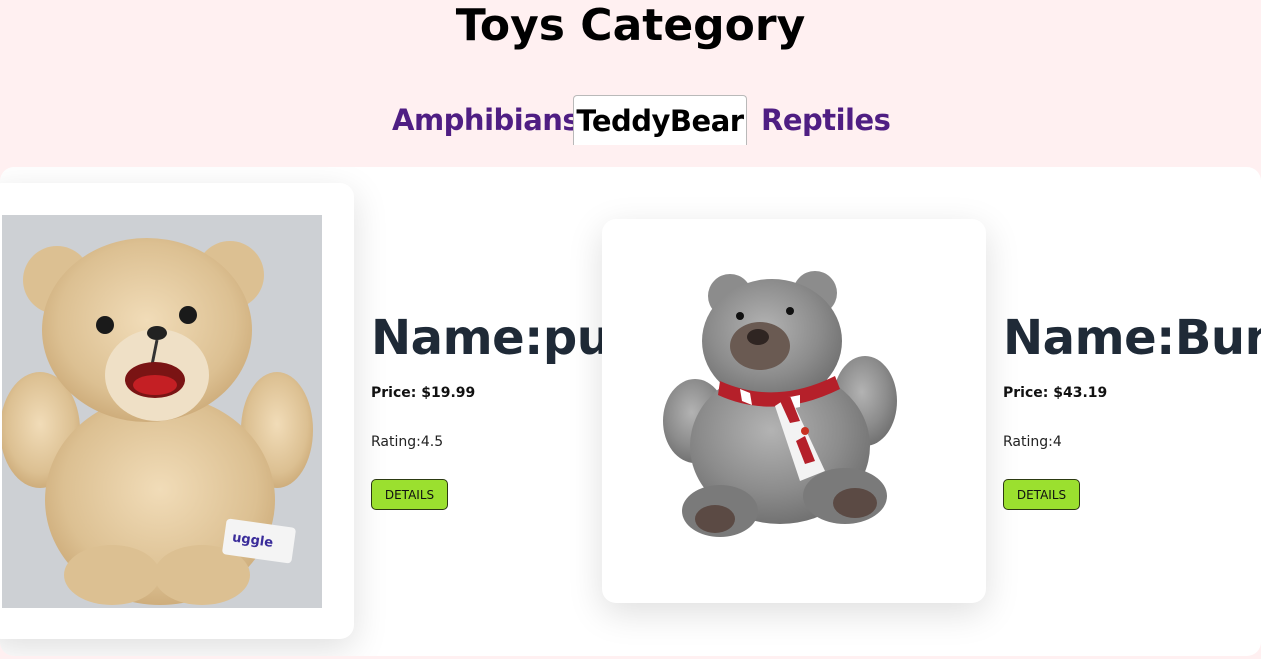 Image resolution: width=1261 pixels, height=659 pixels. What do you see at coordinates (423, 393) in the screenshot?
I see `product-price: Price: $19.99` at bounding box center [423, 393].